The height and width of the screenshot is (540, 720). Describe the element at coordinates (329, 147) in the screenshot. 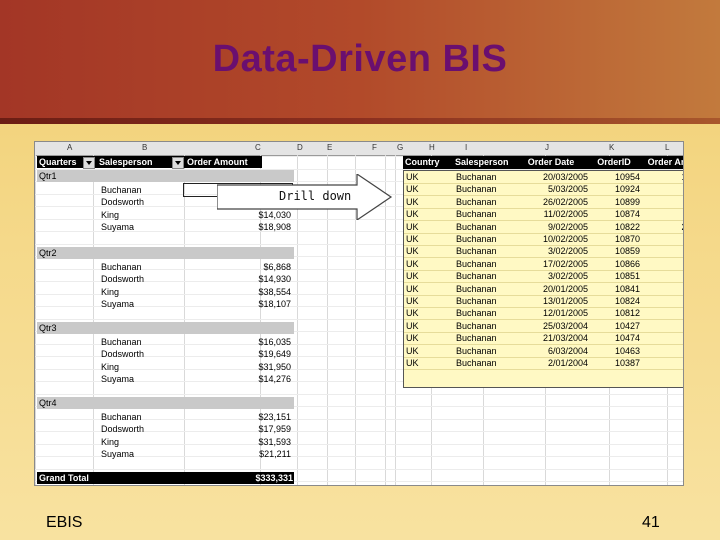

I see `column-letter: E` at that location.